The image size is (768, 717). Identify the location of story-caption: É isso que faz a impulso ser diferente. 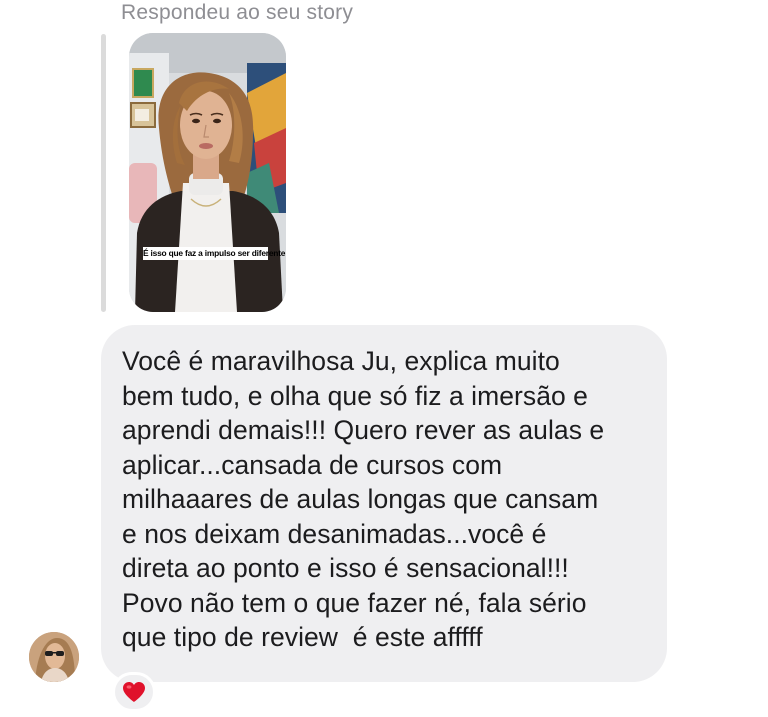
(214, 253).